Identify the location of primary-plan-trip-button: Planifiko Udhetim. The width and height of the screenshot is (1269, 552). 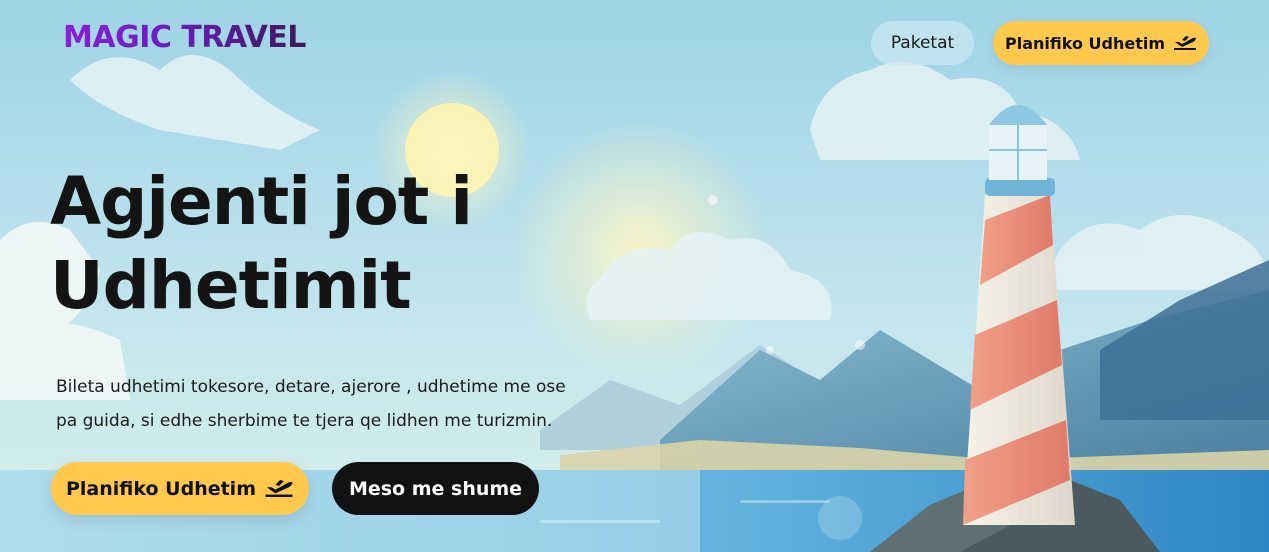
(180, 488).